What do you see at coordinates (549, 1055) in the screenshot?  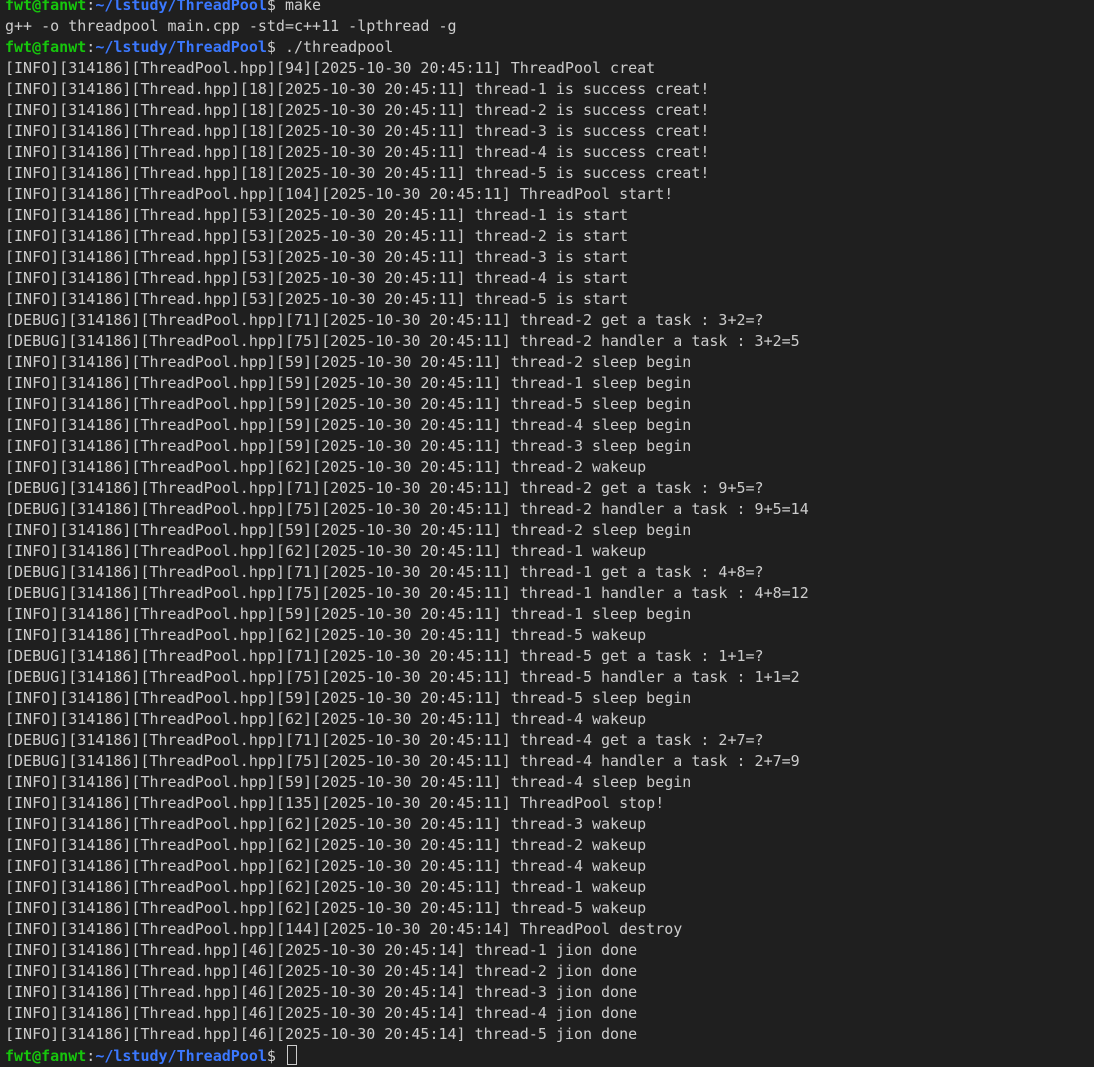 I see `prompt-line: fwt@fanwt:~/lstudy/ThreadPool$` at bounding box center [549, 1055].